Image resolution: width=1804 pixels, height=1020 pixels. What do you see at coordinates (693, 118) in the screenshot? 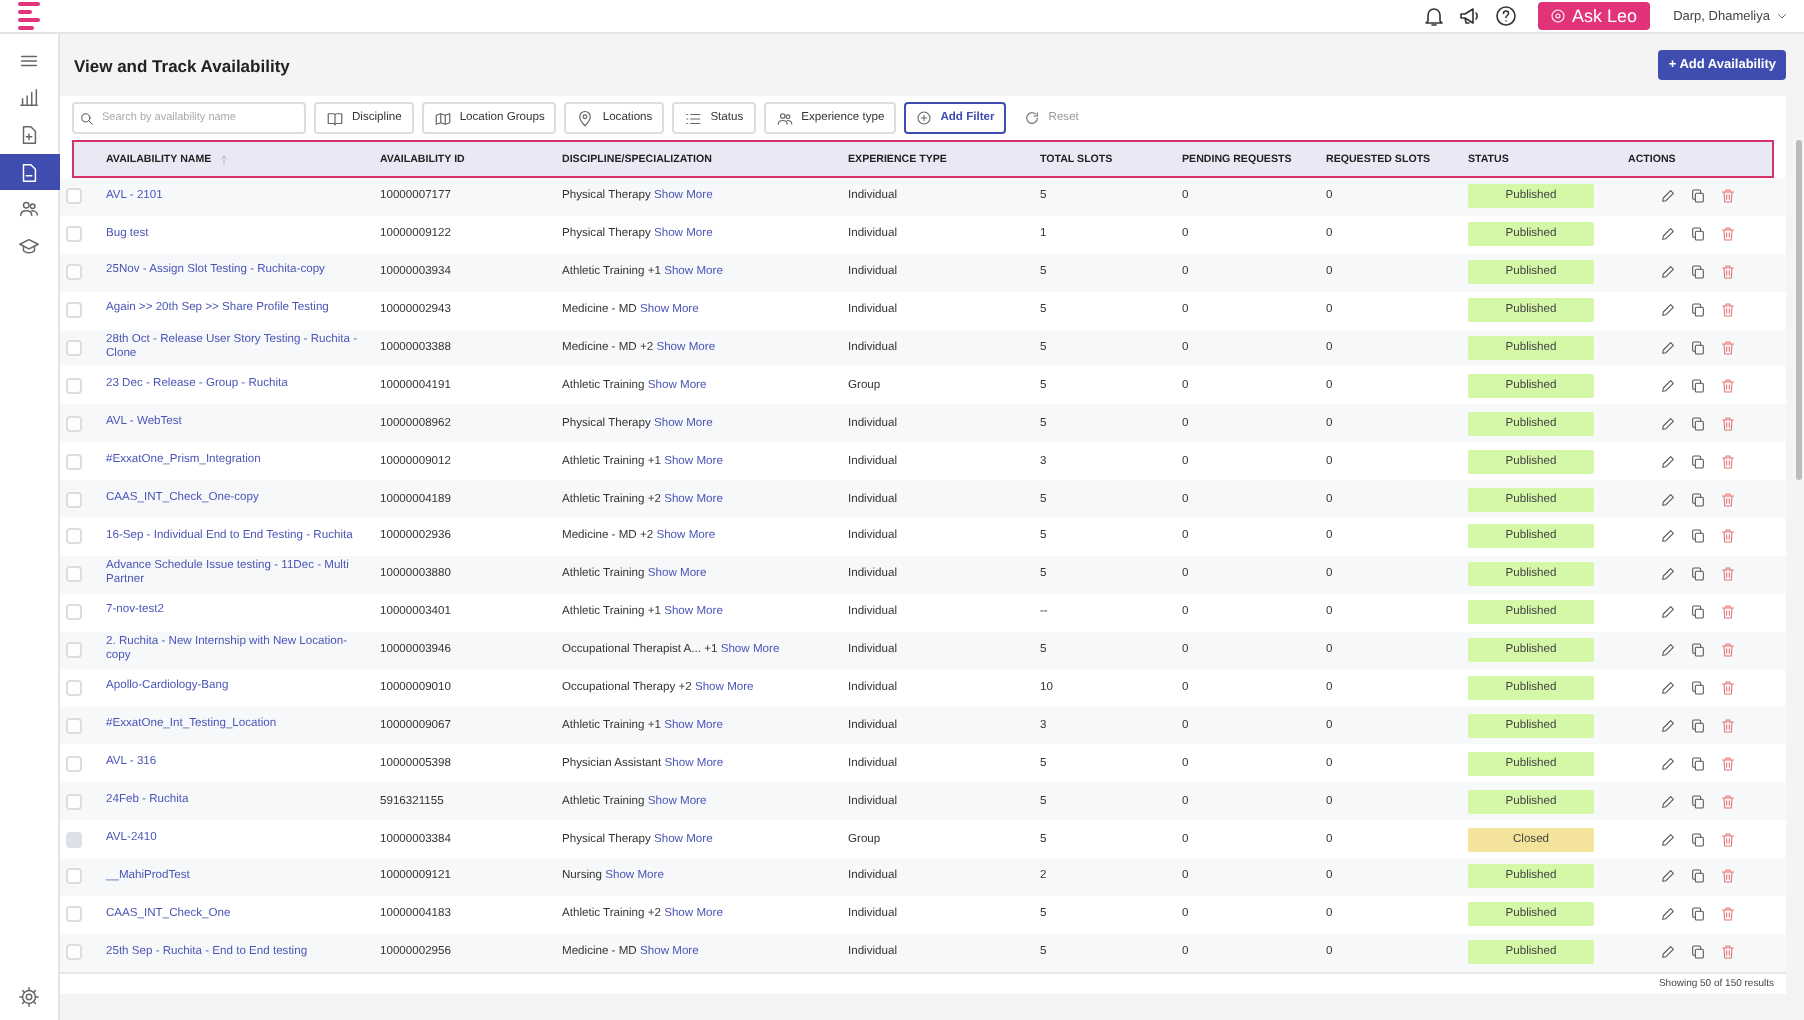
I see `list-icon` at bounding box center [693, 118].